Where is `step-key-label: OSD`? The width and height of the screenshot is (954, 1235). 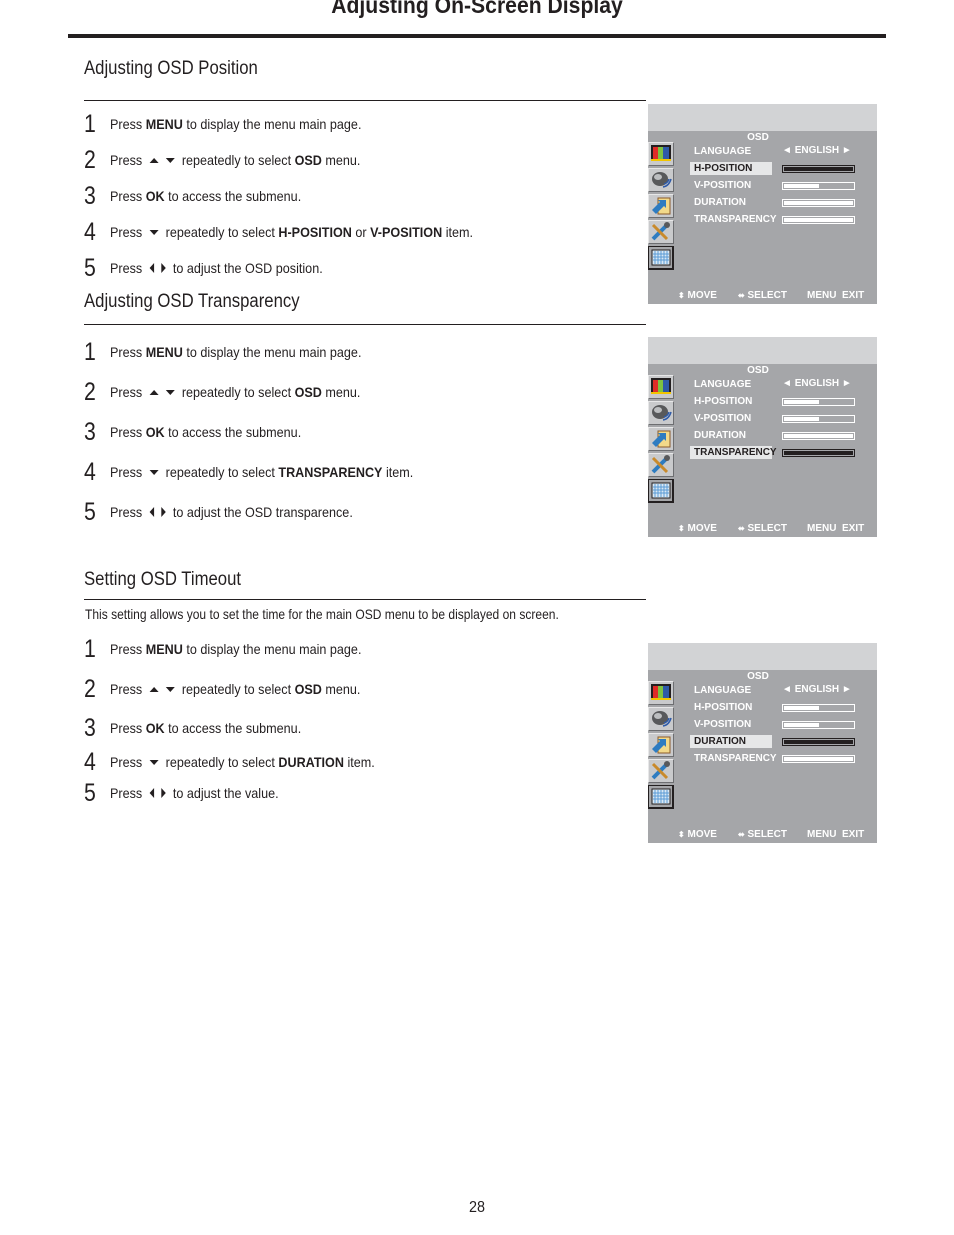
step-key-label: OSD is located at coordinates (308, 392).